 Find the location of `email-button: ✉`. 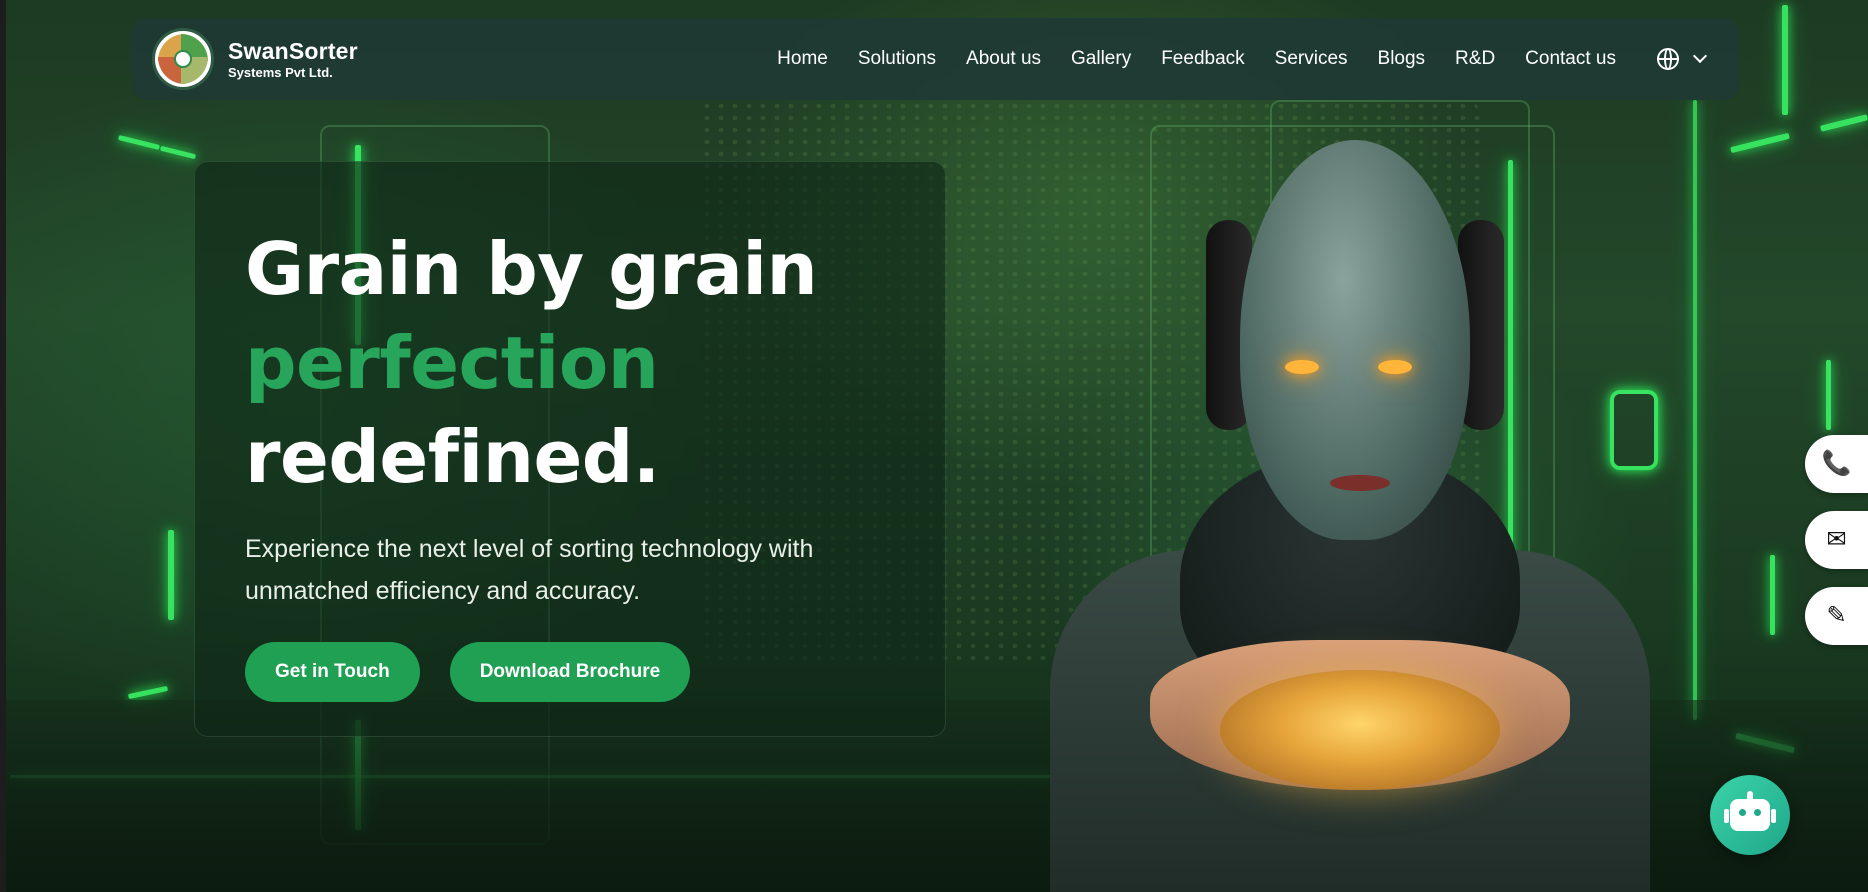

email-button: ✉ is located at coordinates (1836, 540).